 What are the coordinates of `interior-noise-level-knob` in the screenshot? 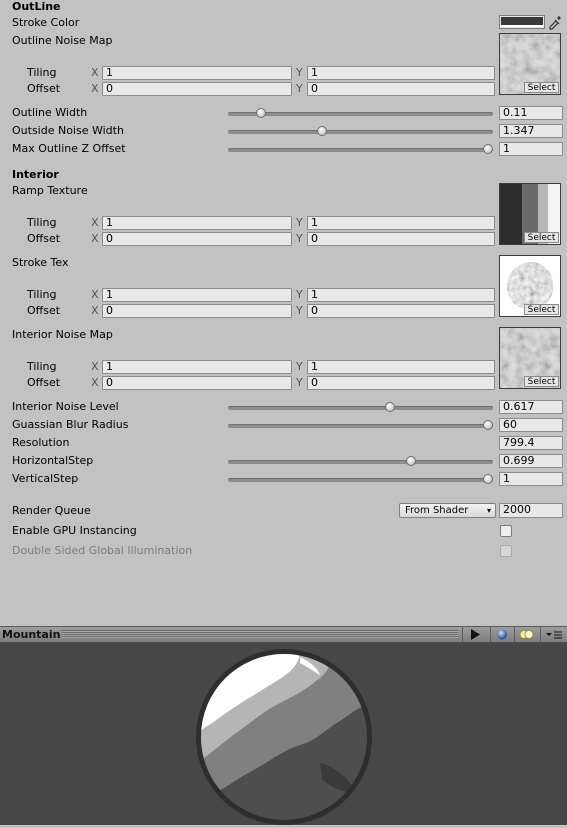 It's located at (390, 407).